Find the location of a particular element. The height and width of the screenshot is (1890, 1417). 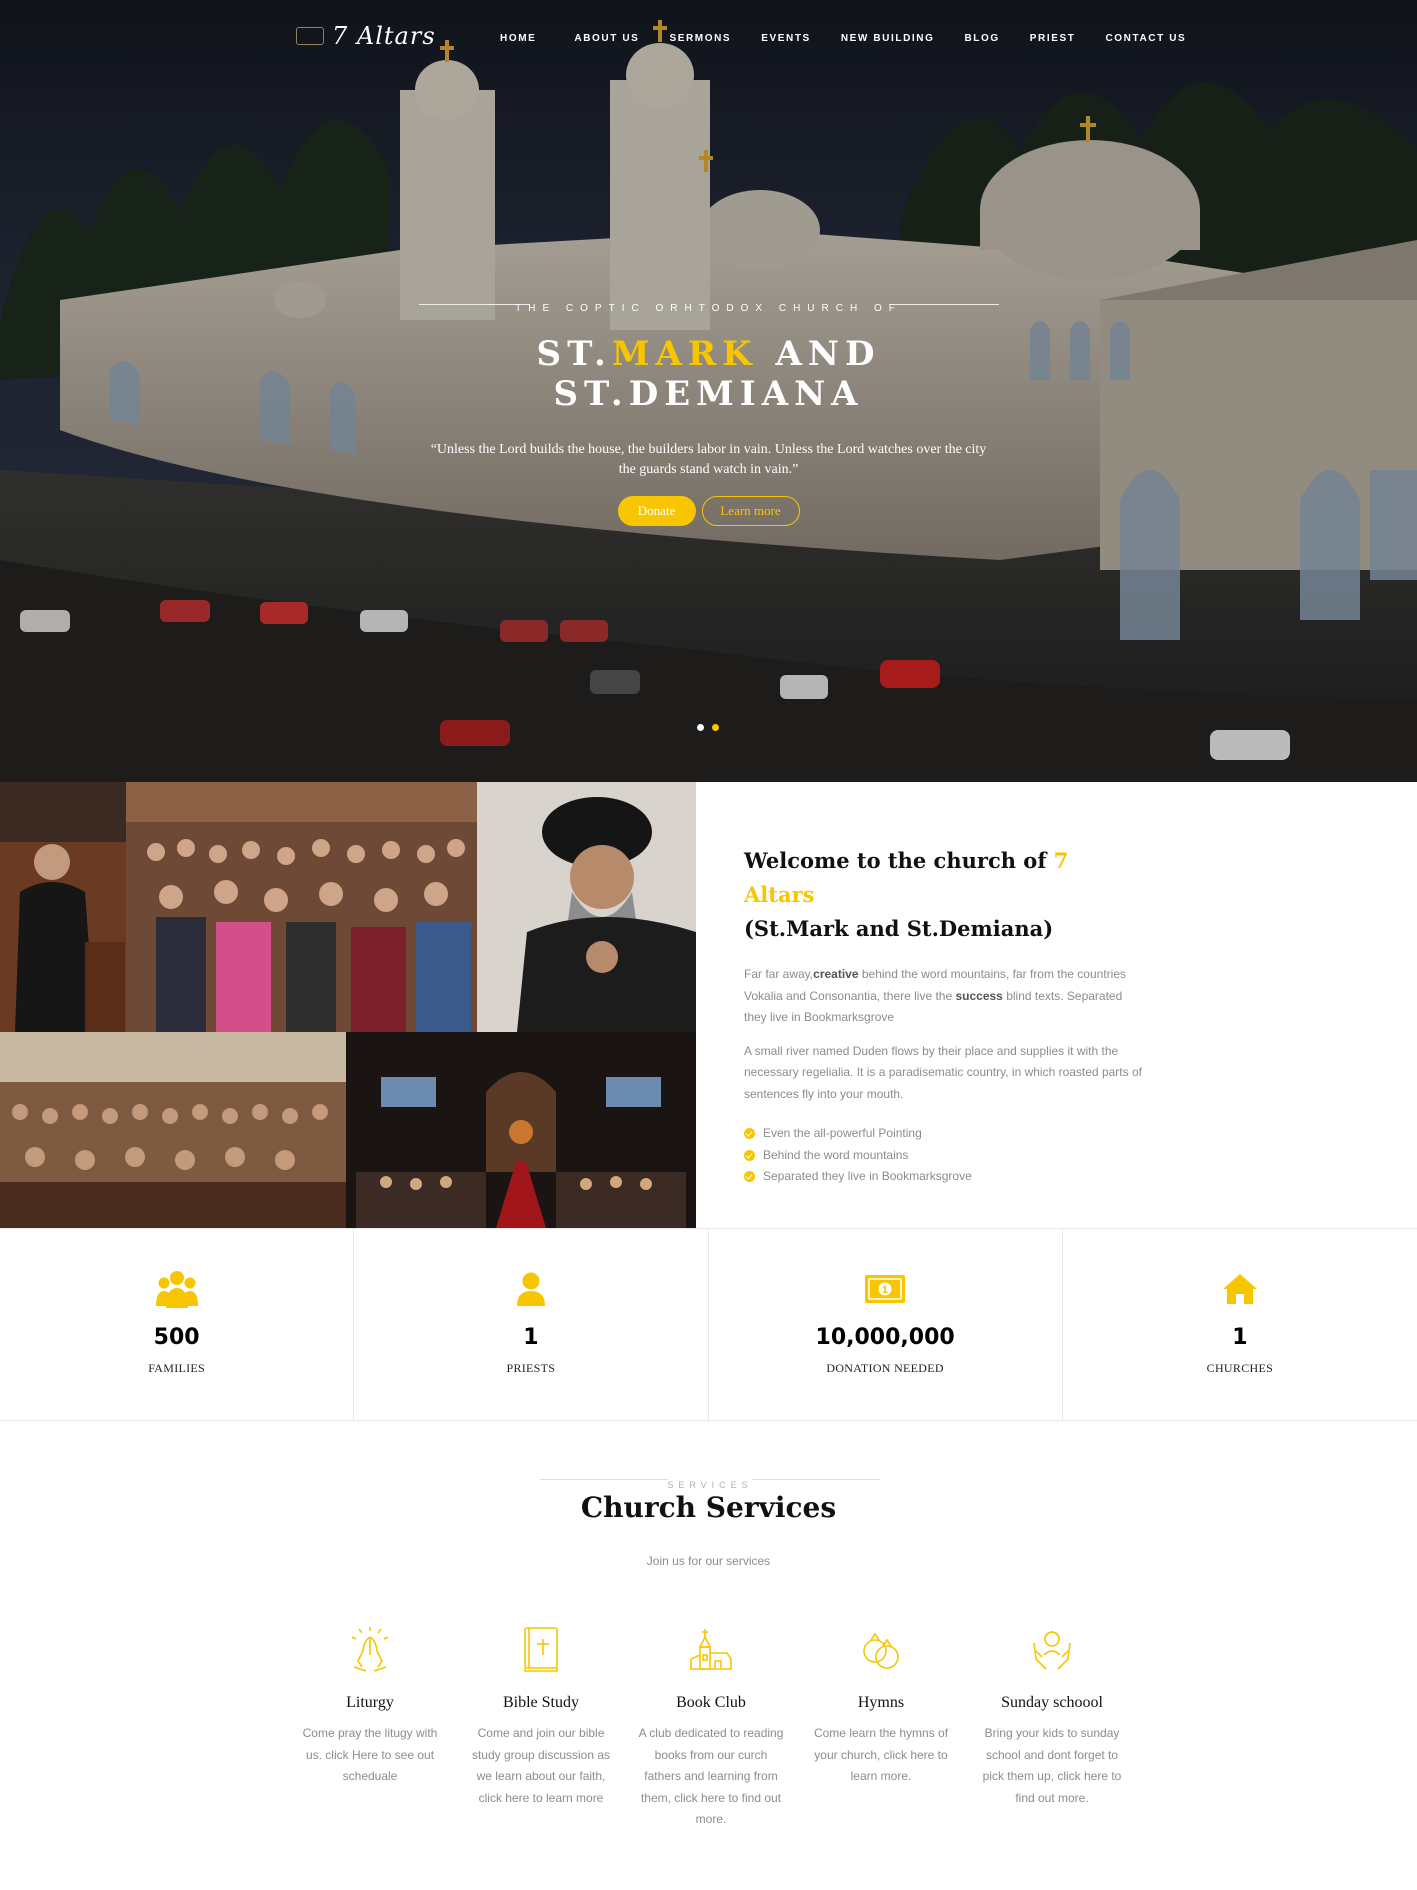

checklist-text: Behind the word mountains is located at coordinates (836, 1154).